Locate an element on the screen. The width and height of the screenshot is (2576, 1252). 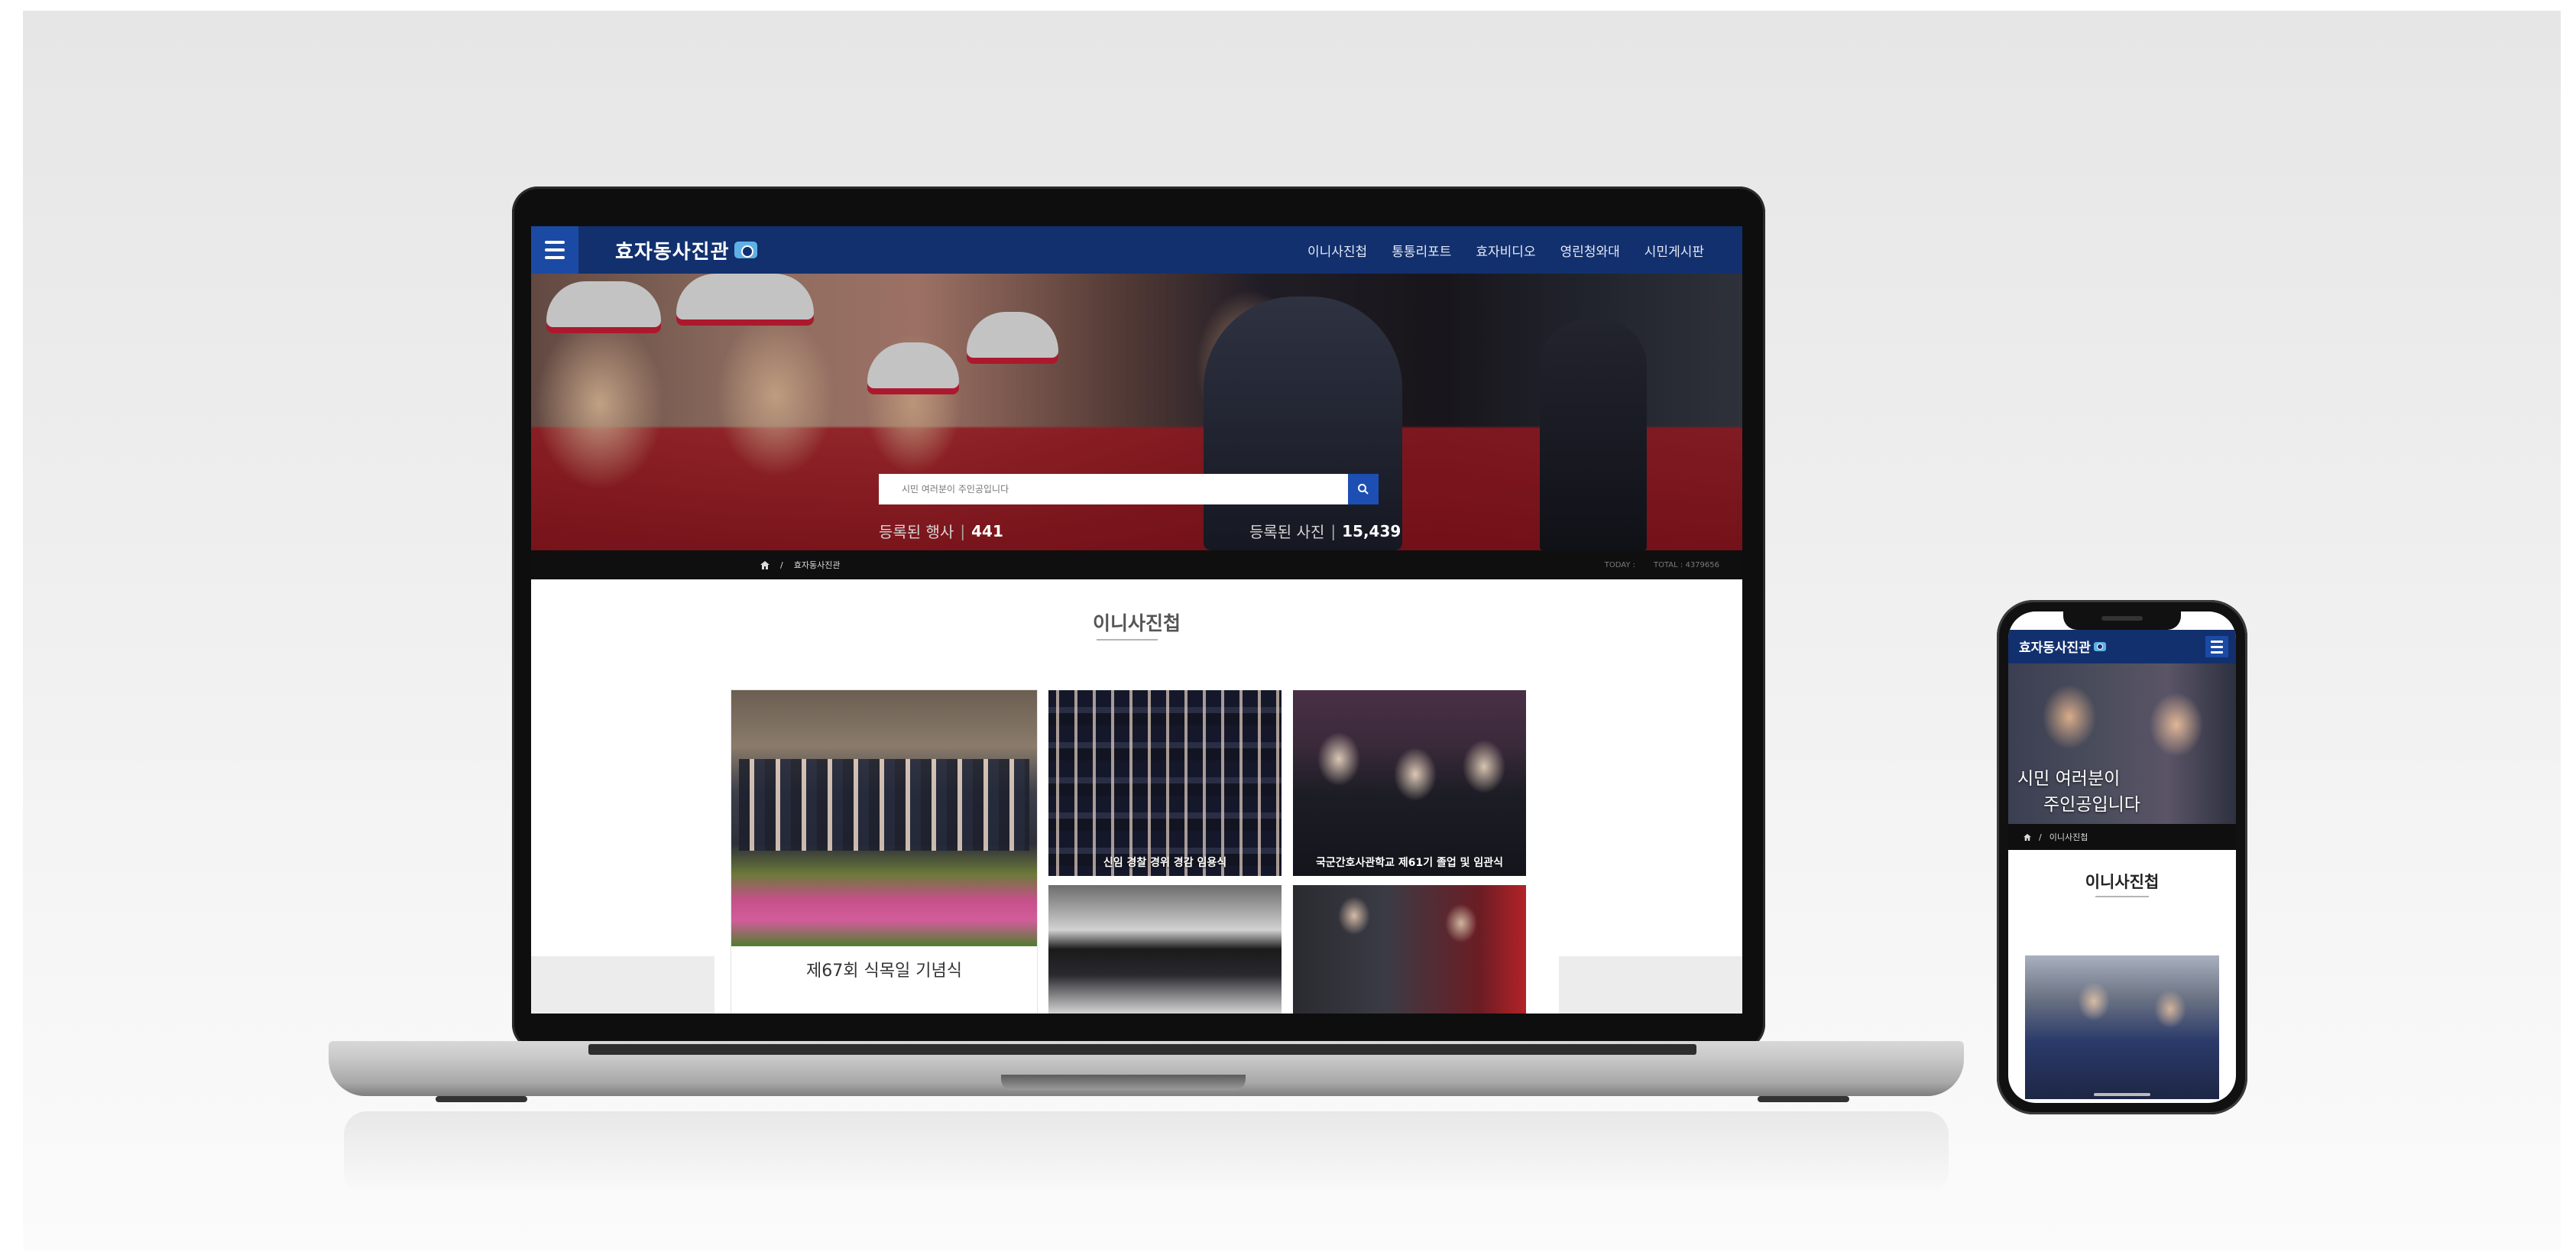
breadcrumb-bar: / 효자동사진관 TODAY : TOTAL : 4379656 is located at coordinates (1136, 564).